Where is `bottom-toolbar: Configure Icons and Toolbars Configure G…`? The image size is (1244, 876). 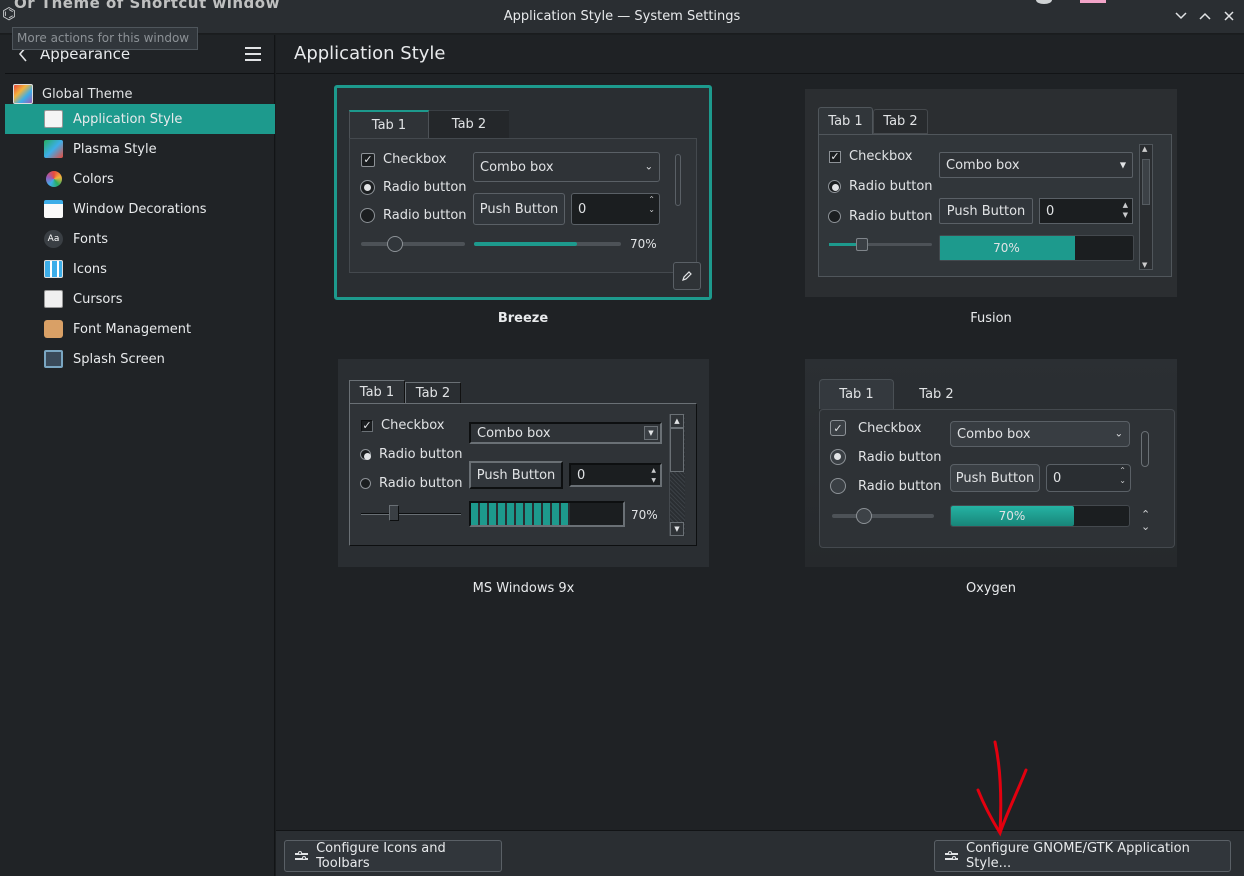
bottom-toolbar: Configure Icons and Toolbars Configure G… is located at coordinates (760, 853).